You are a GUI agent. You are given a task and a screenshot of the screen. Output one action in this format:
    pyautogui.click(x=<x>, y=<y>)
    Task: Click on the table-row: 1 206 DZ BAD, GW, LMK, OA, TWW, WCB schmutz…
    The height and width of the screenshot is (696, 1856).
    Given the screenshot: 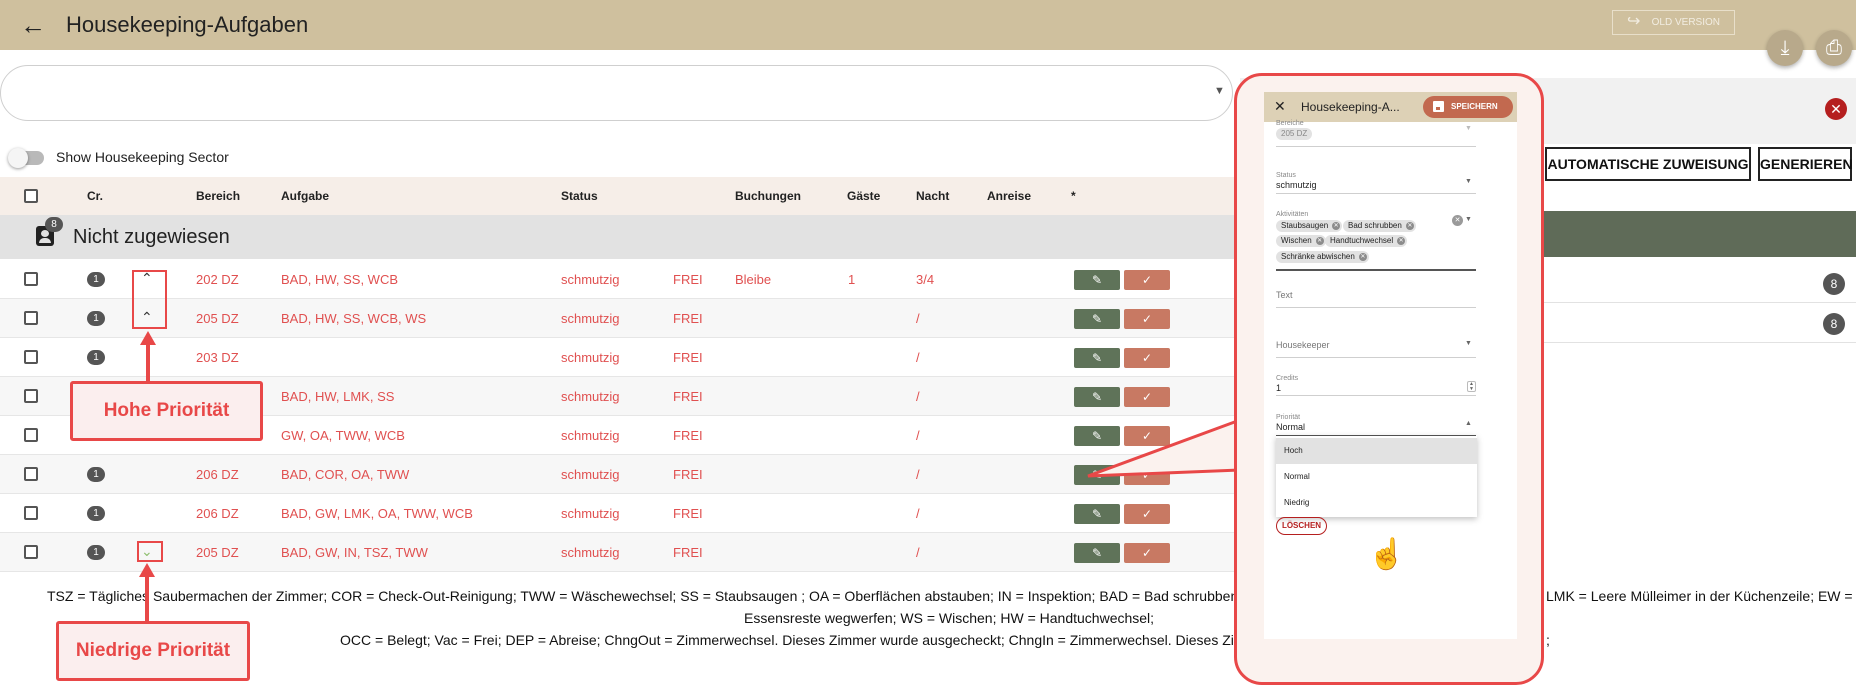 What is the action you would take?
    pyautogui.click(x=620, y=513)
    